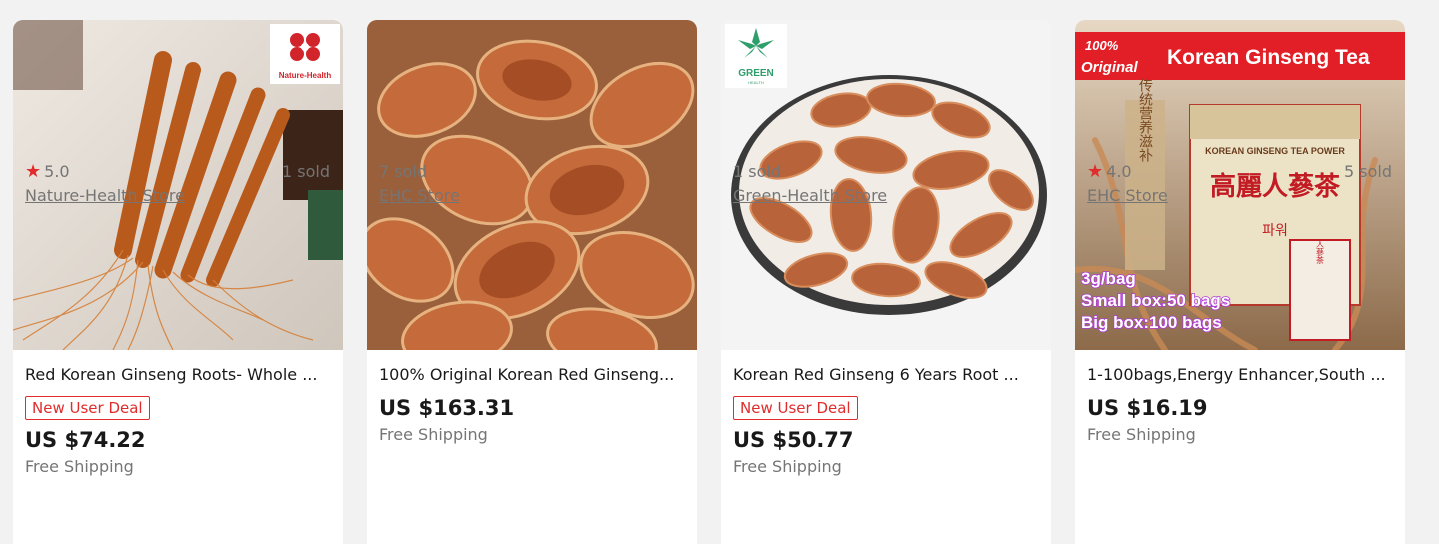 The width and height of the screenshot is (1439, 544). Describe the element at coordinates (756, 73) in the screenshot. I see `svg-text: GREEN` at that location.